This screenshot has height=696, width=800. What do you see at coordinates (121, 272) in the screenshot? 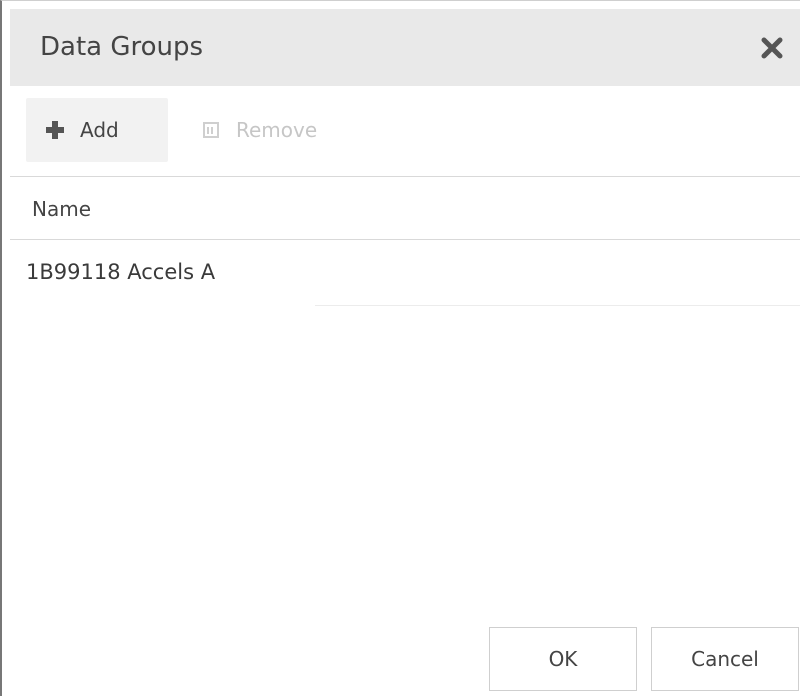
I see `data-group-name: 1B99118 Accels A` at bounding box center [121, 272].